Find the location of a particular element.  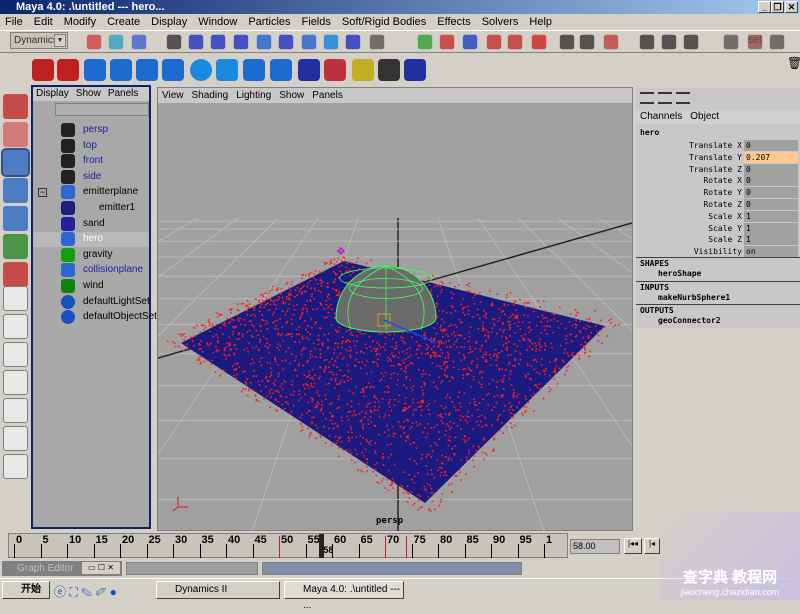

menu-modify: Modify is located at coordinates (80, 22).